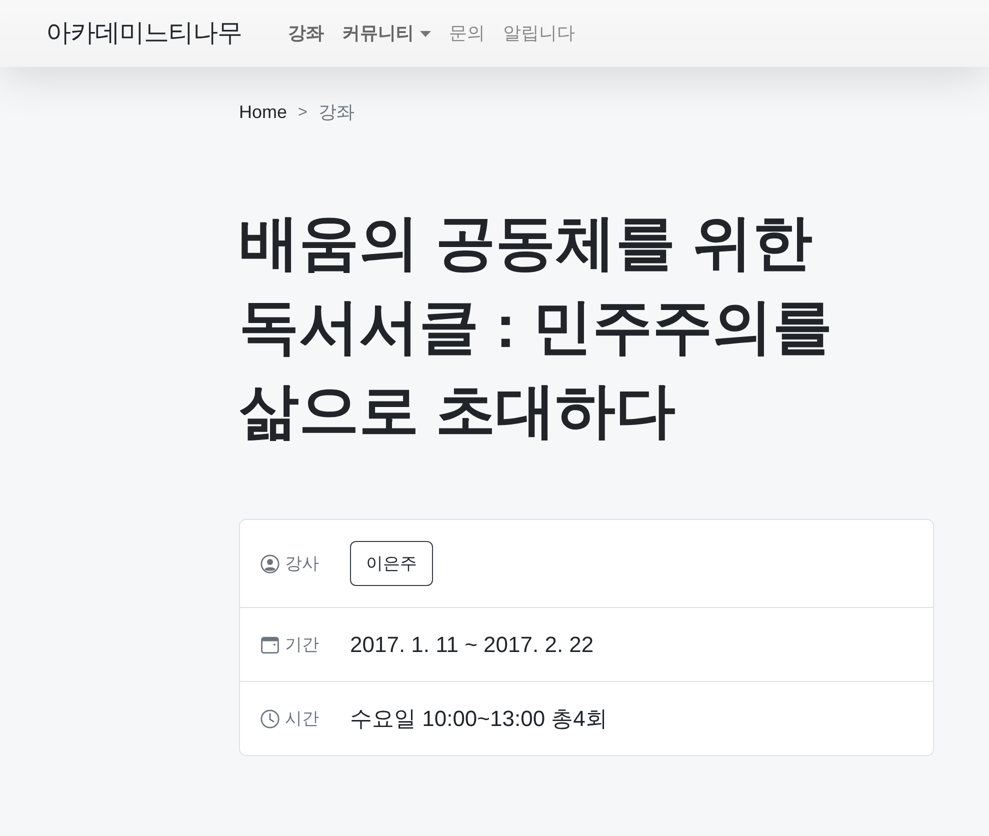 This screenshot has height=836, width=989. Describe the element at coordinates (472, 645) in the screenshot. I see `detail-value: 2017. 1. 11 ~ 2017. 2. 22` at that location.